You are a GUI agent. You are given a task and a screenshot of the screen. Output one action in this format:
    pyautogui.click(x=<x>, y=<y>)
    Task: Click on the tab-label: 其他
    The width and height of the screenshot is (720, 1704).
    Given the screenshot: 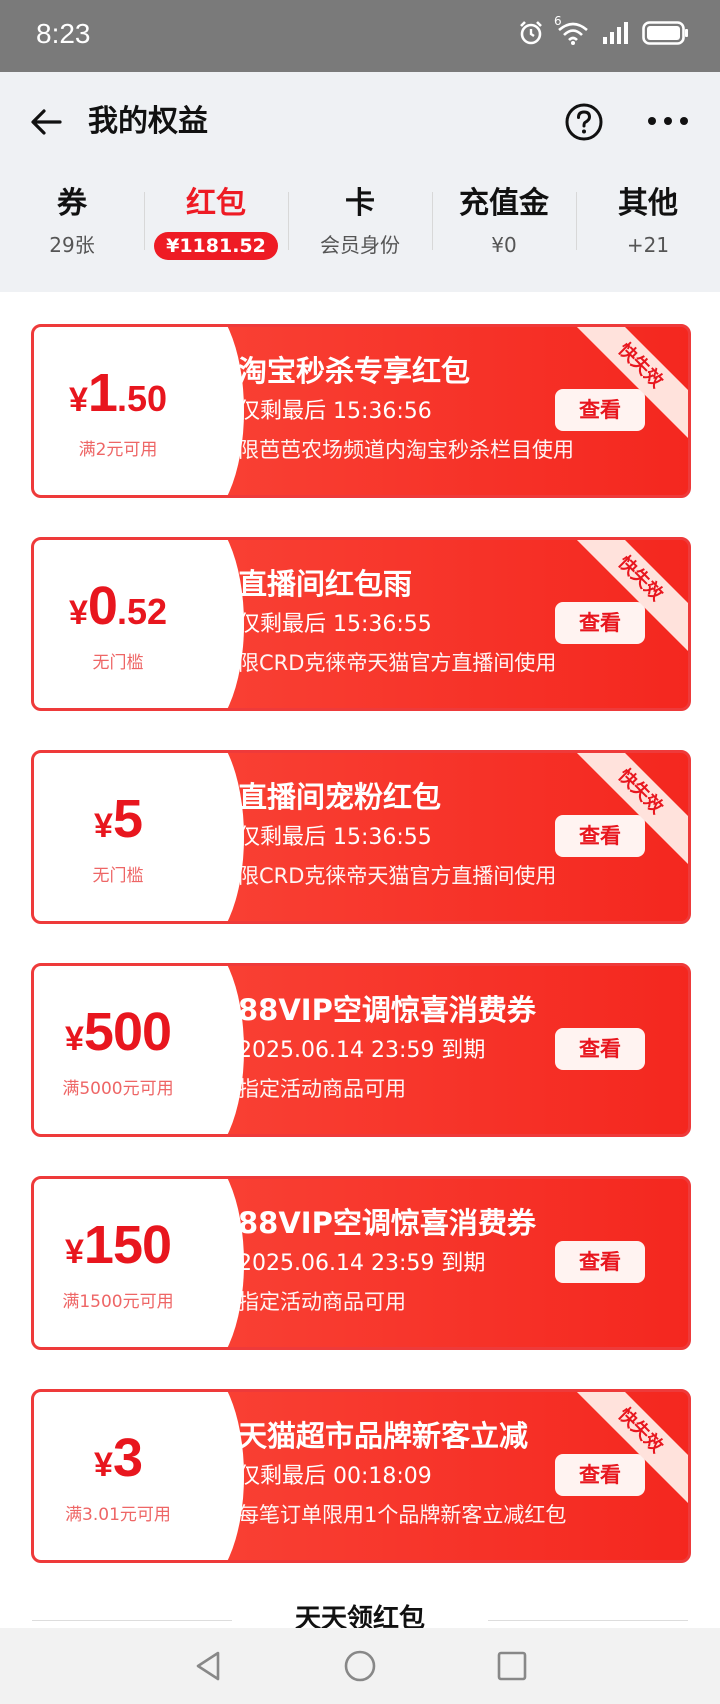 What is the action you would take?
    pyautogui.click(x=648, y=203)
    